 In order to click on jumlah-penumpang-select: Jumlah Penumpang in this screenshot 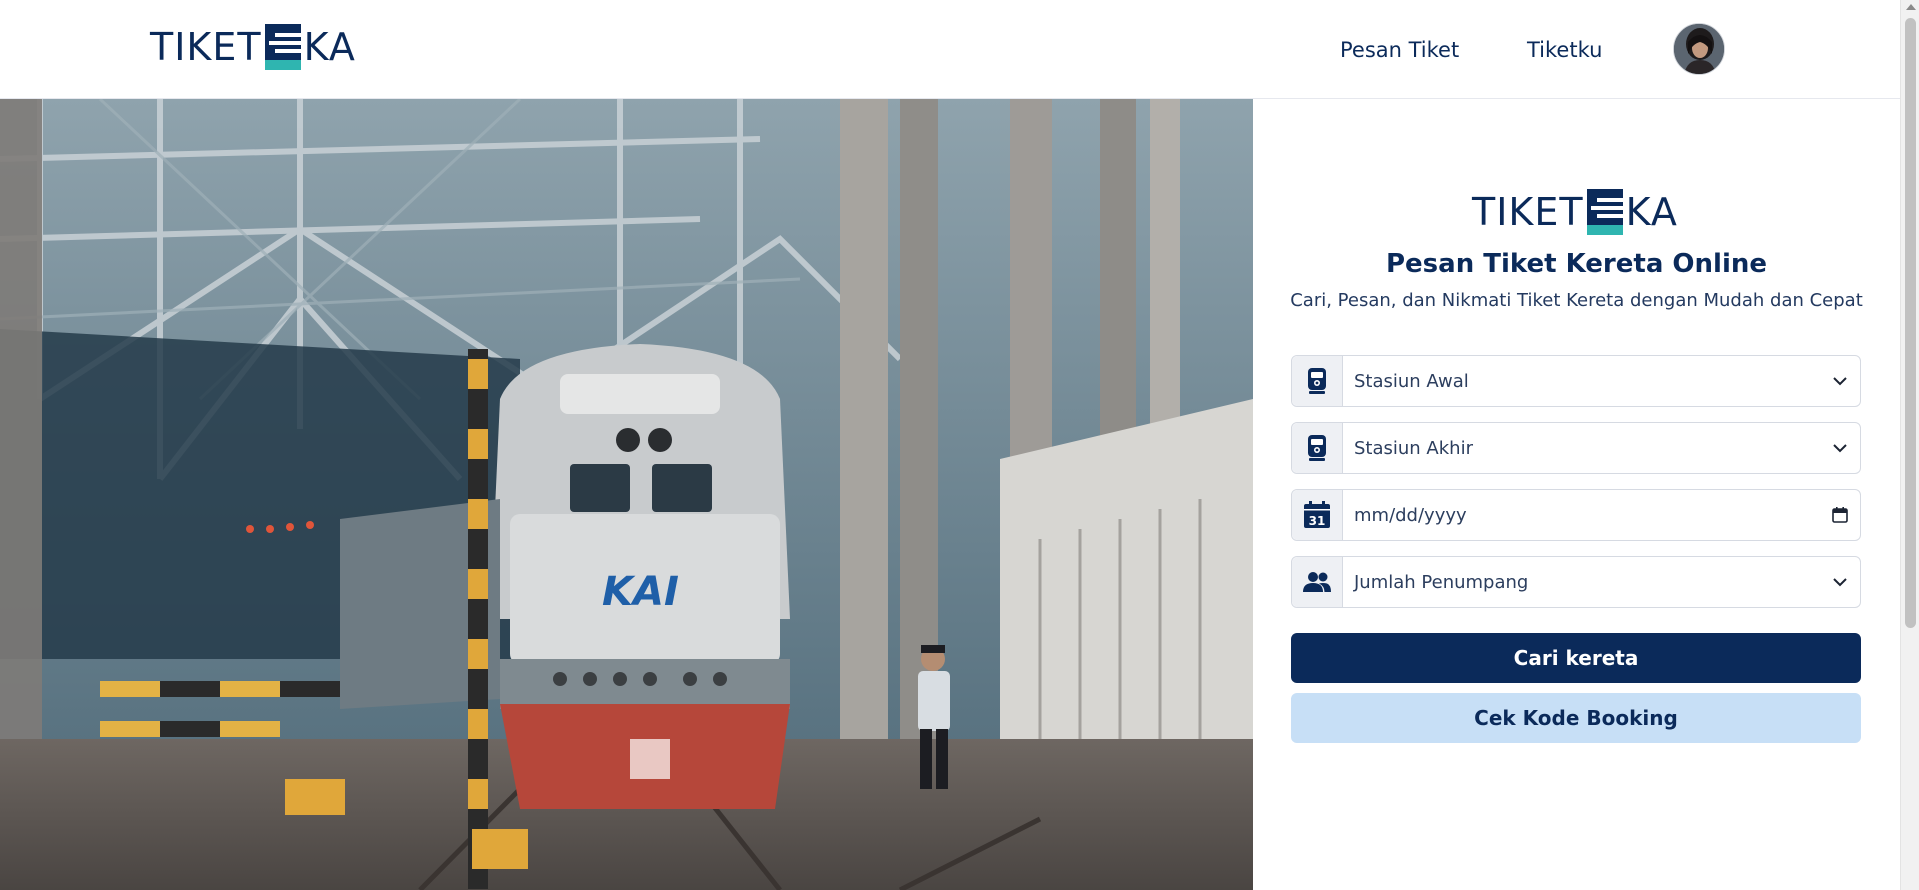, I will do `click(1576, 582)`.